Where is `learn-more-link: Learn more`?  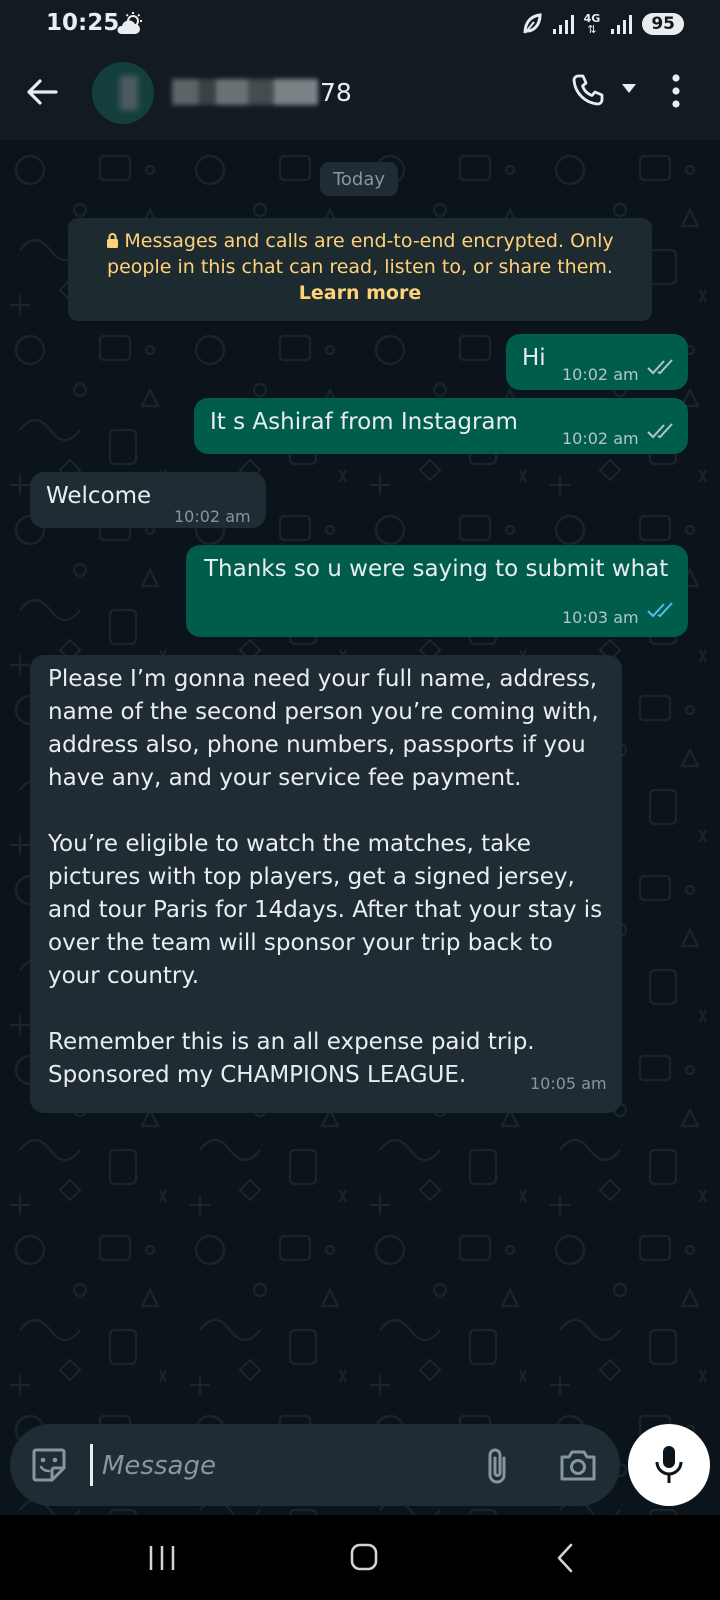 learn-more-link: Learn more is located at coordinates (360, 293).